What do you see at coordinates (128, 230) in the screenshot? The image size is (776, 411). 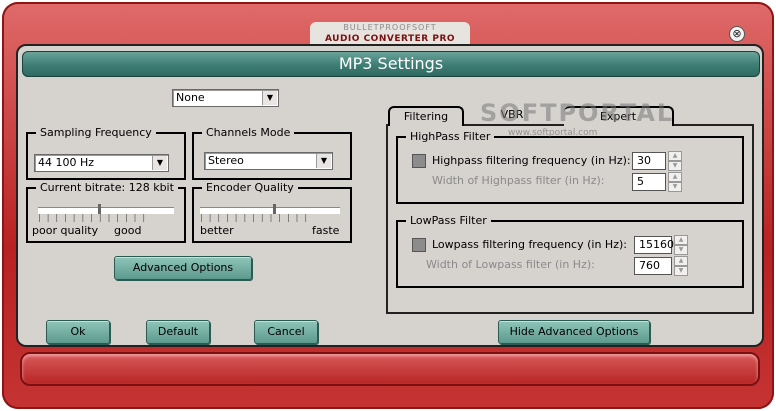 I see `bitrate-right-label: good` at bounding box center [128, 230].